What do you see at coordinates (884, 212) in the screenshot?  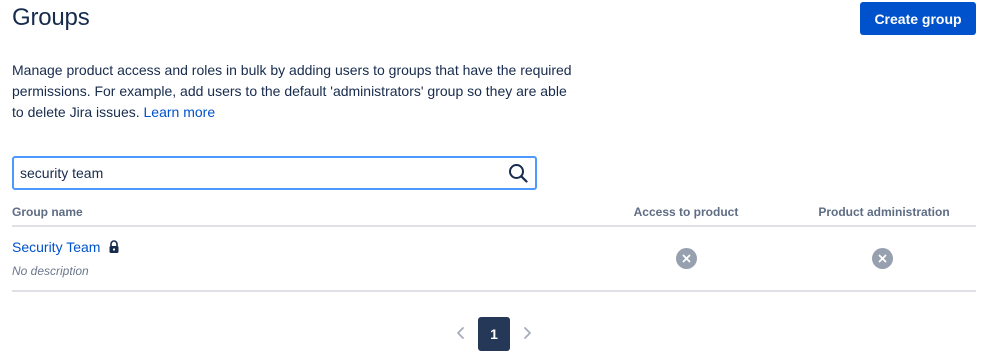 I see `column-header-product-administration: Product administration` at bounding box center [884, 212].